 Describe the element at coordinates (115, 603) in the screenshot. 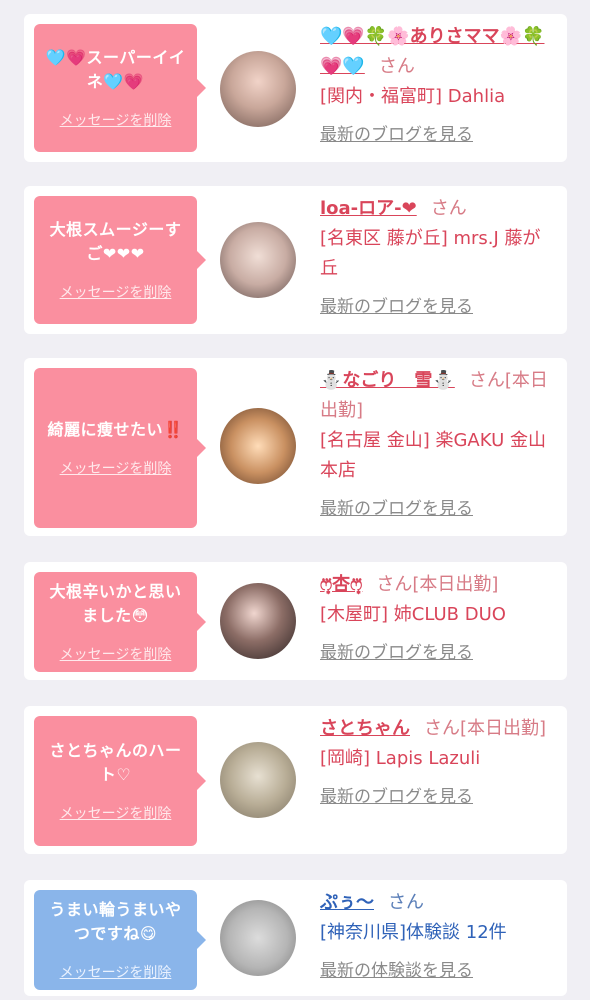

I see `message-text: 大根辛いかと思いました😳` at that location.